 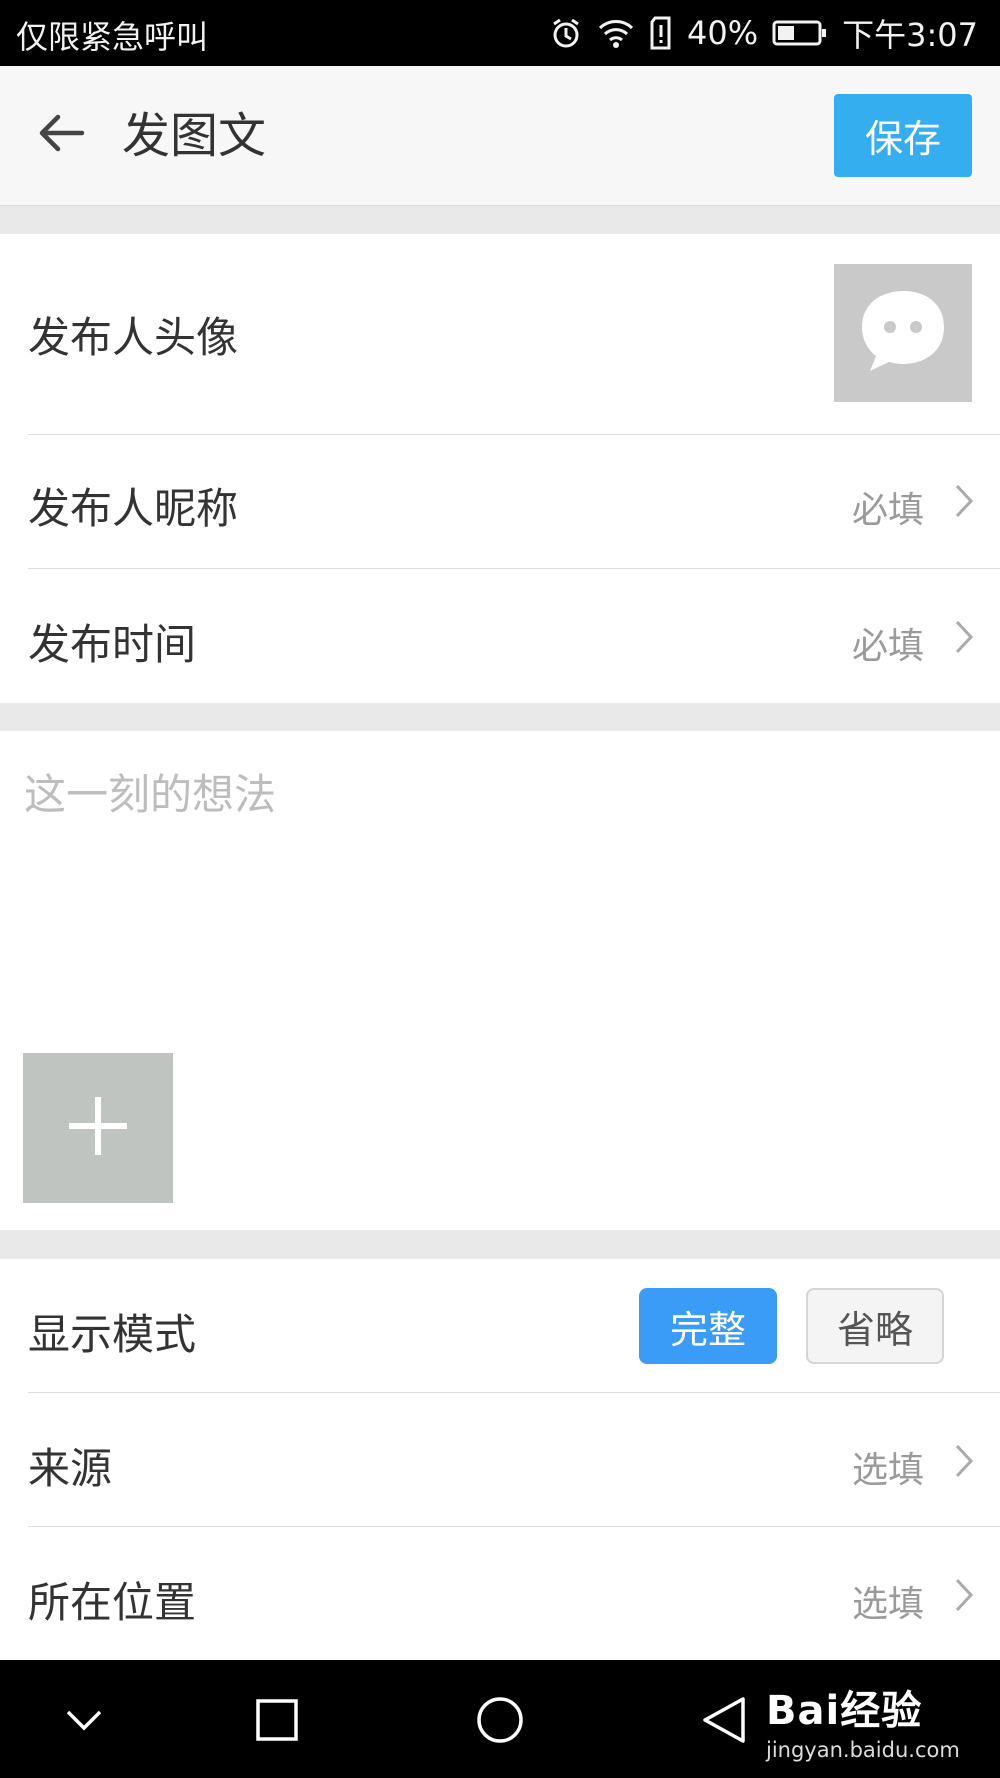 I want to click on display-mode-label: 显示模式, so click(x=112, y=1334).